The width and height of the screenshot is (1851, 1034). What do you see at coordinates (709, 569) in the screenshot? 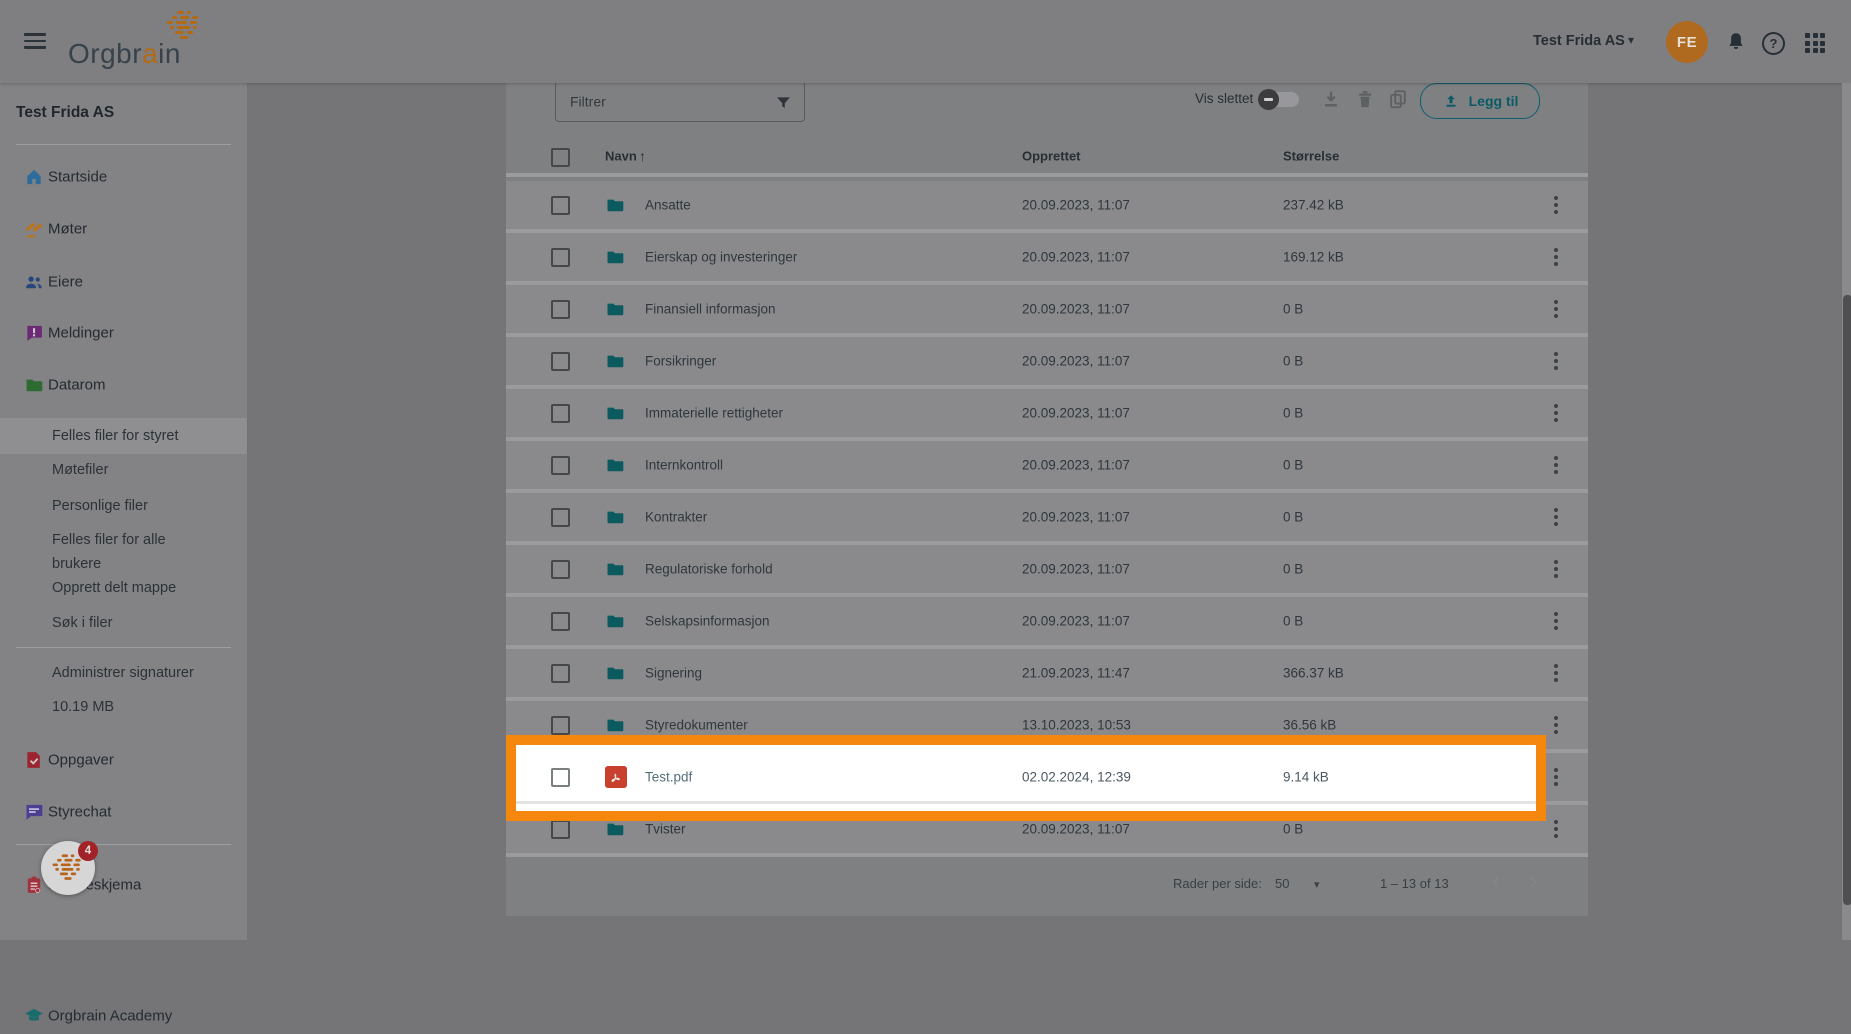
I see `file-name: Regulatoriske forhold` at bounding box center [709, 569].